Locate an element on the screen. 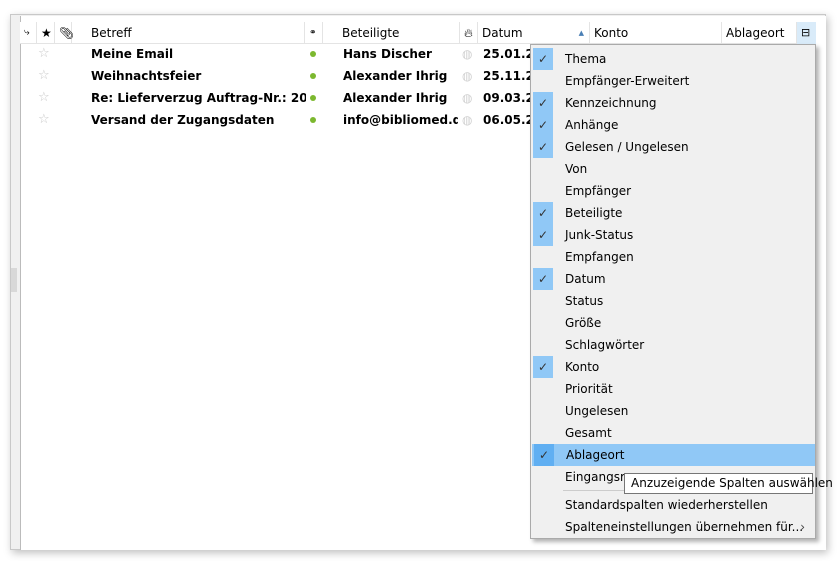  subject-column-header: Betreff is located at coordinates (188, 33).